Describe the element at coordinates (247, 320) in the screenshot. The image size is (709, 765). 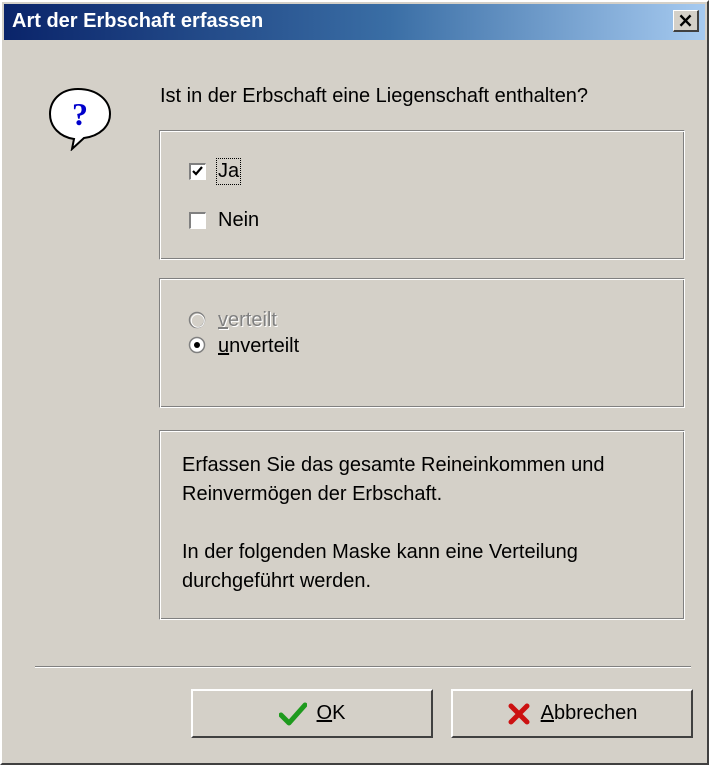
I see `verteilt-label: verteilt` at that location.